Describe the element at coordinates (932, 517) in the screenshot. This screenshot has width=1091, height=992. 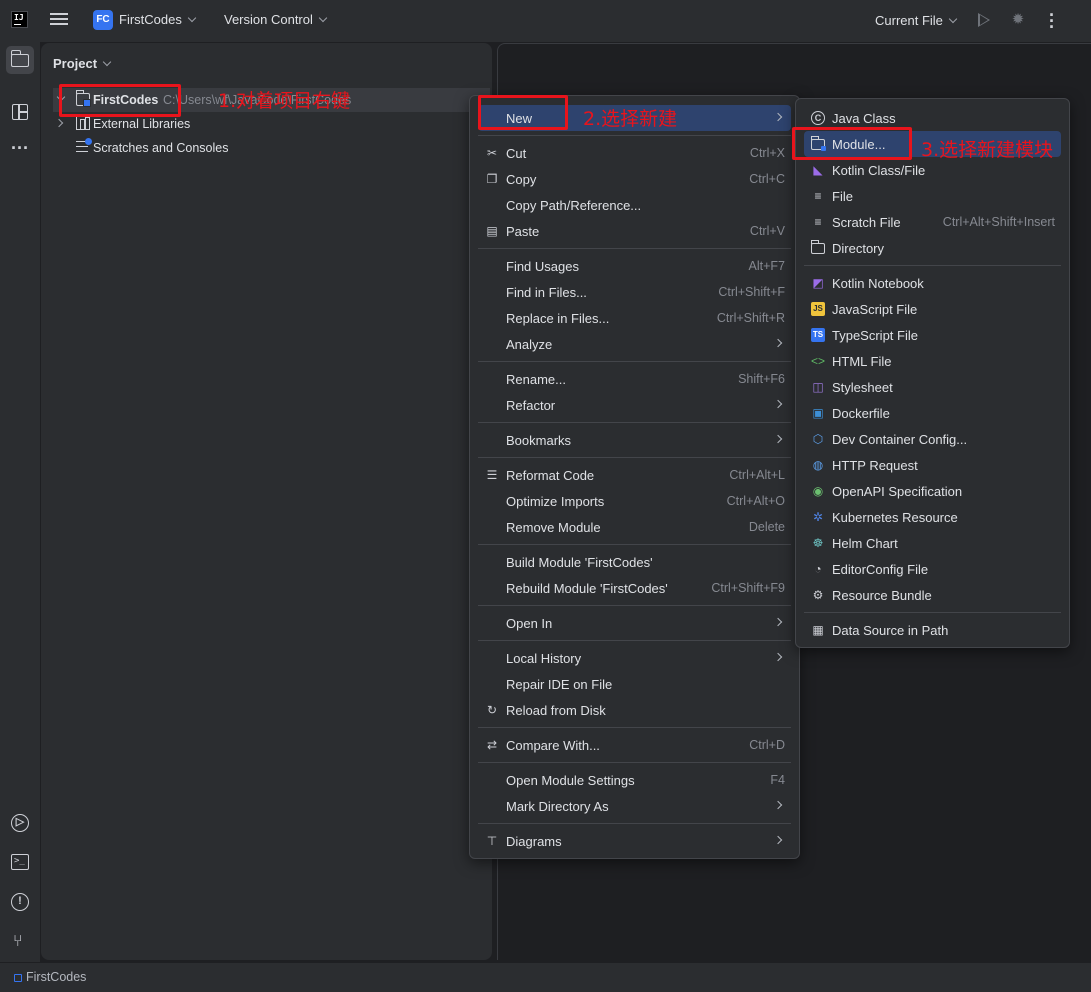
I see `menu-item-kubernetes-resource: ✲ Kubernetes Resource` at that location.